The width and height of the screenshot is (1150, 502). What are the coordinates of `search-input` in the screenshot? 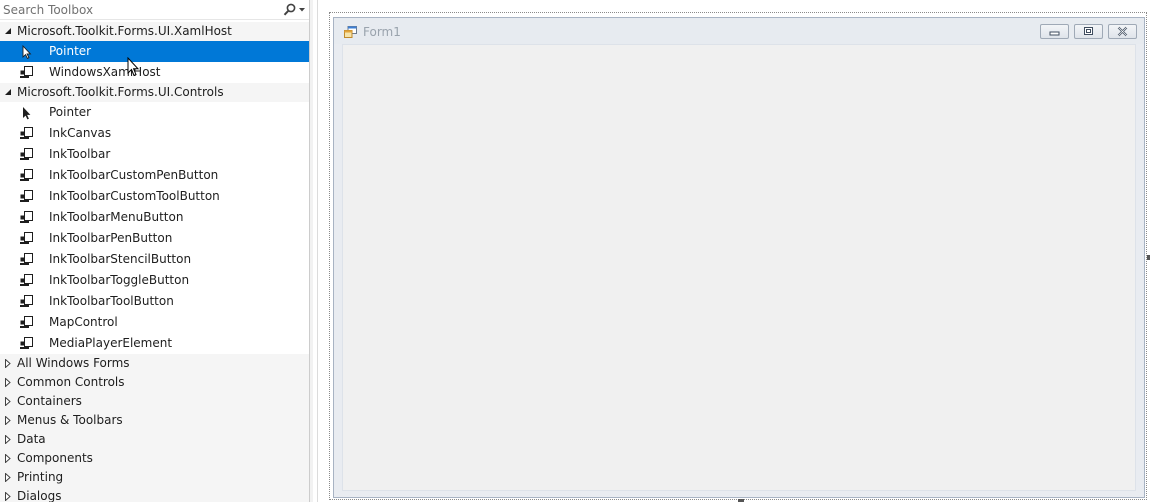 It's located at (139, 9).